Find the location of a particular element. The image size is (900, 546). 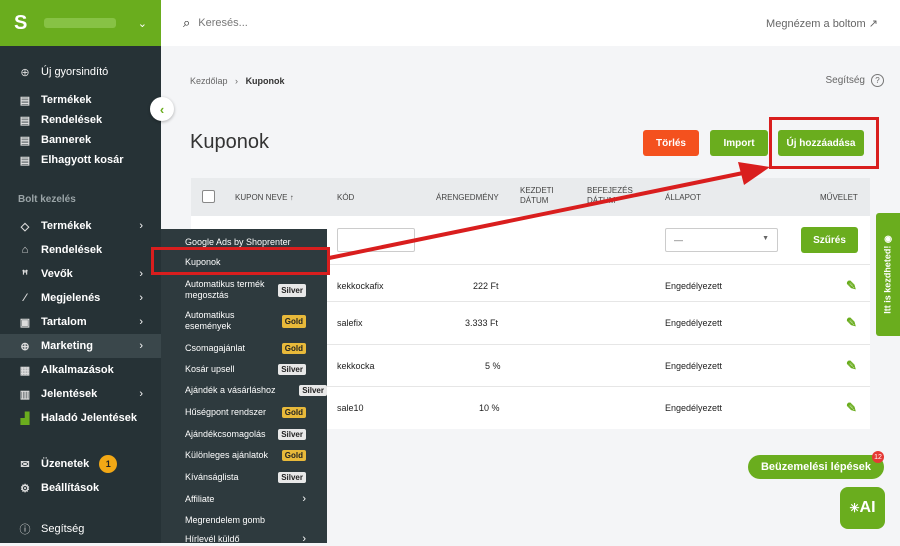

start-here-label: Itt is kezdheted! is located at coordinates (887, 279).